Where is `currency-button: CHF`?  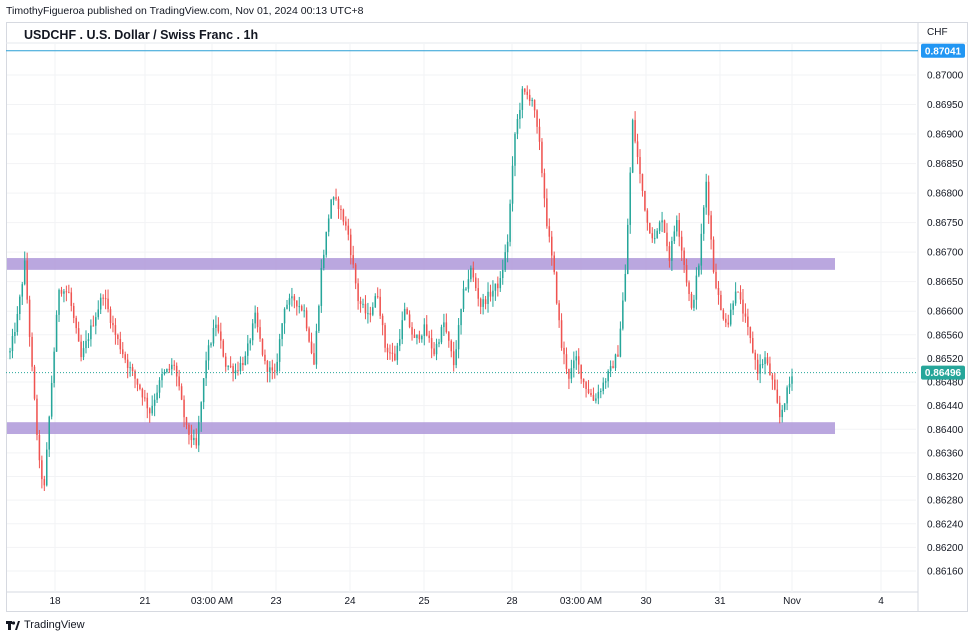
currency-button: CHF is located at coordinates (937, 32).